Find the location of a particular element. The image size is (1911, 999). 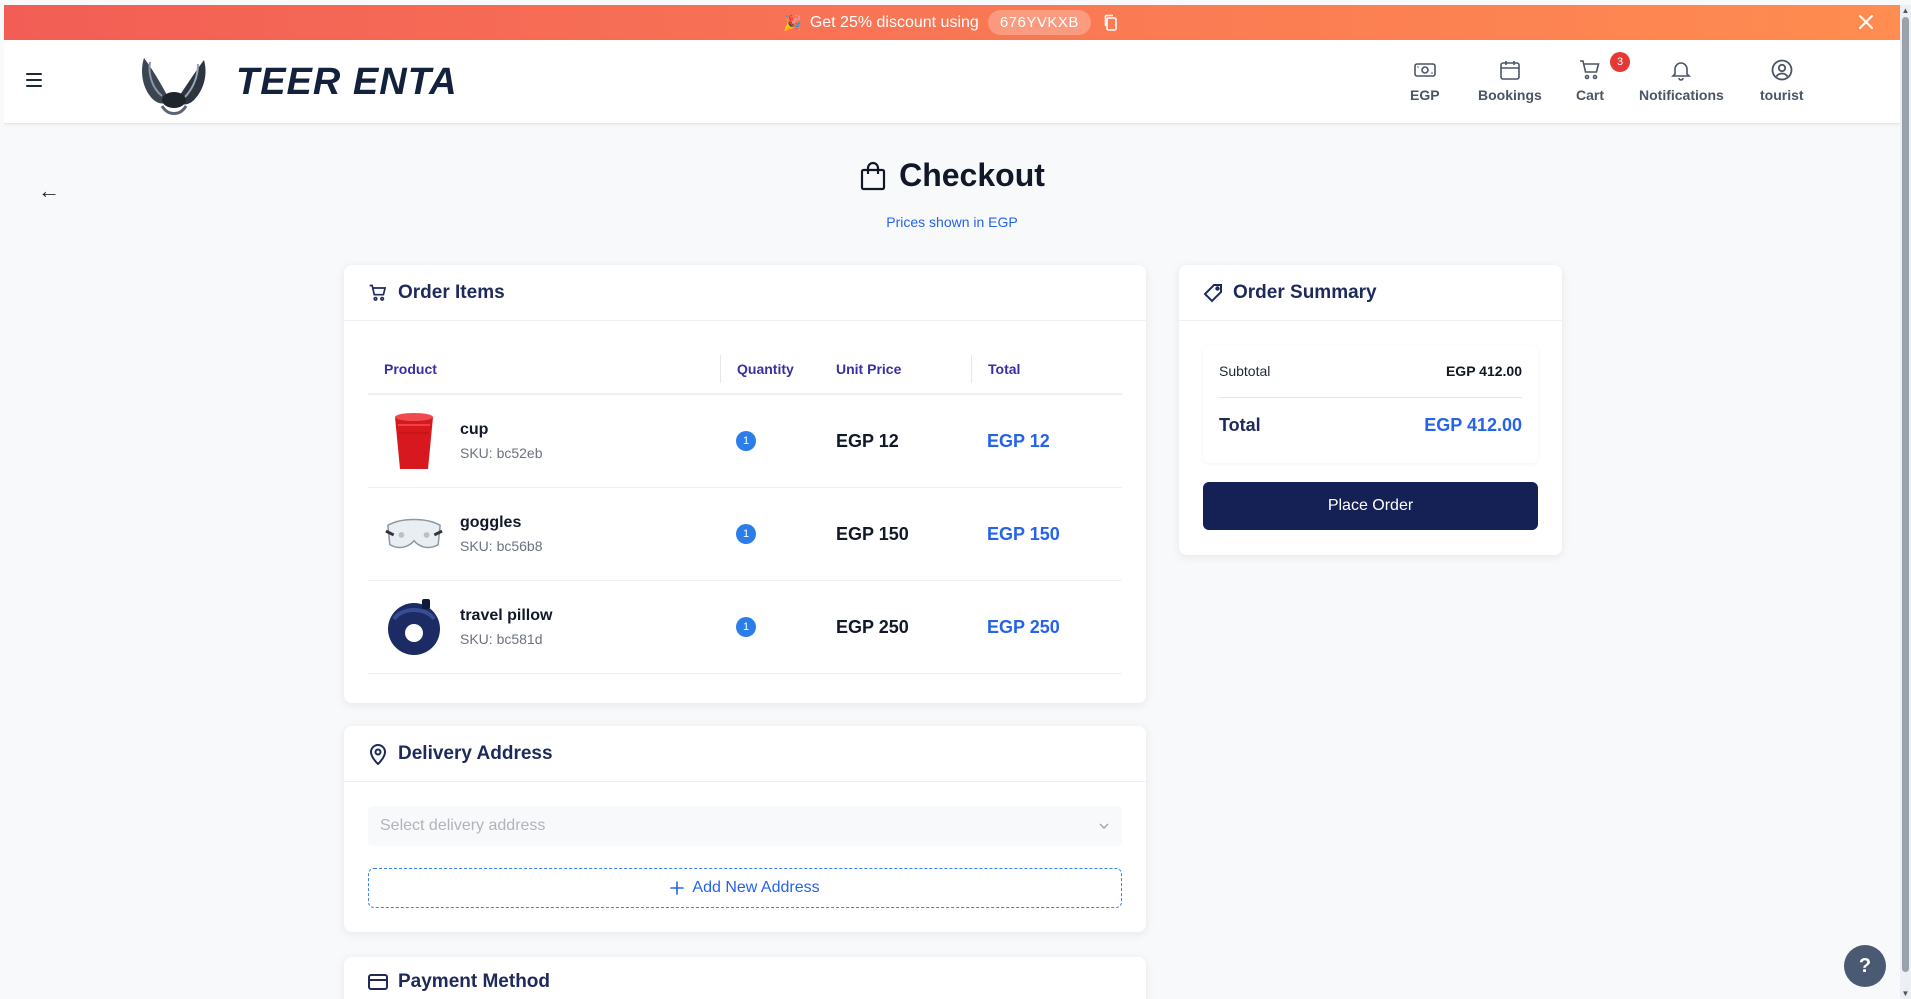

table-row: cup SKU: bc52eb 1 EGP 12 EGP 12 is located at coordinates (745, 441).